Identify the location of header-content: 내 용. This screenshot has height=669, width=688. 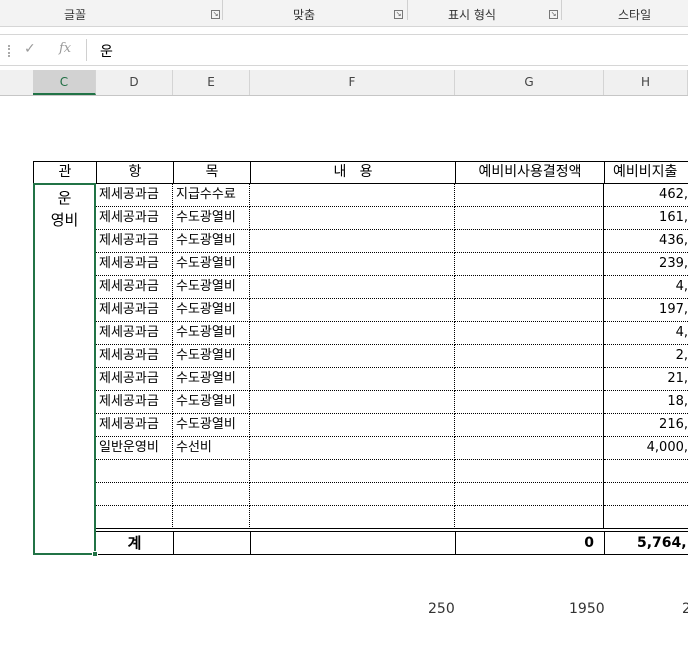
(353, 172).